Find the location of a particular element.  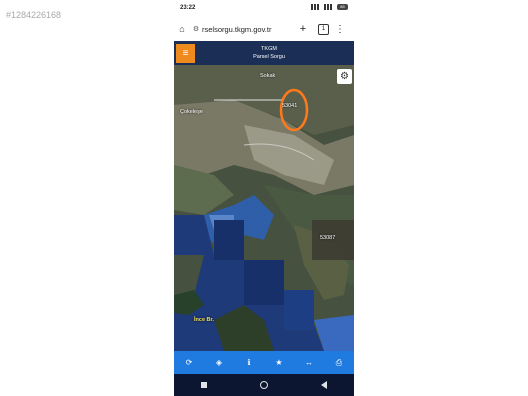

tab-switcher-button: 1 is located at coordinates (323, 29).